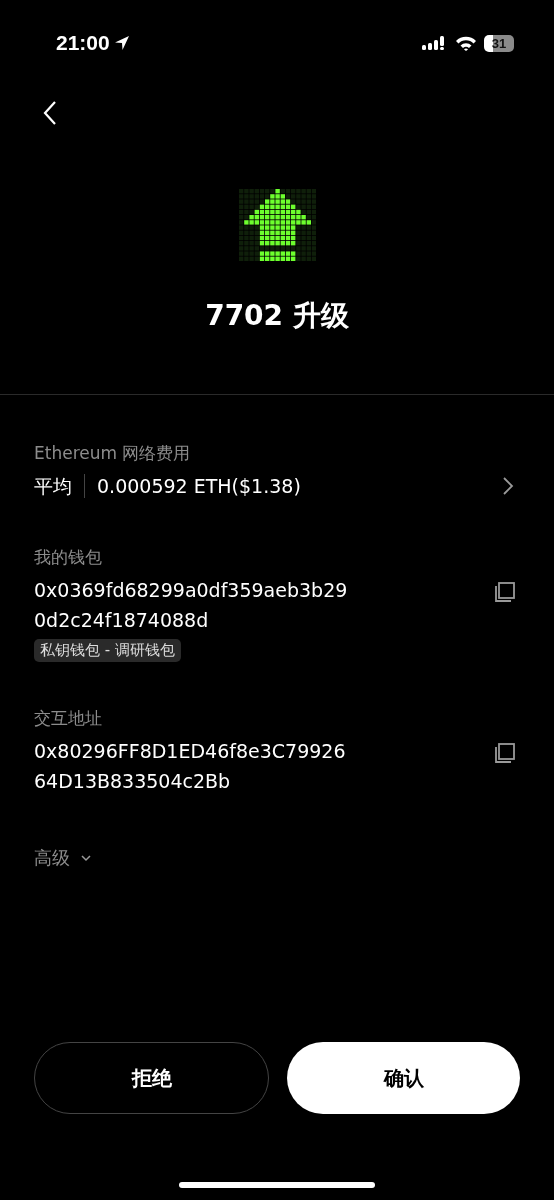 This screenshot has width=554, height=1200. I want to click on wallet-address: 0x0369fd68299a0df359aeb3b29, so click(191, 590).